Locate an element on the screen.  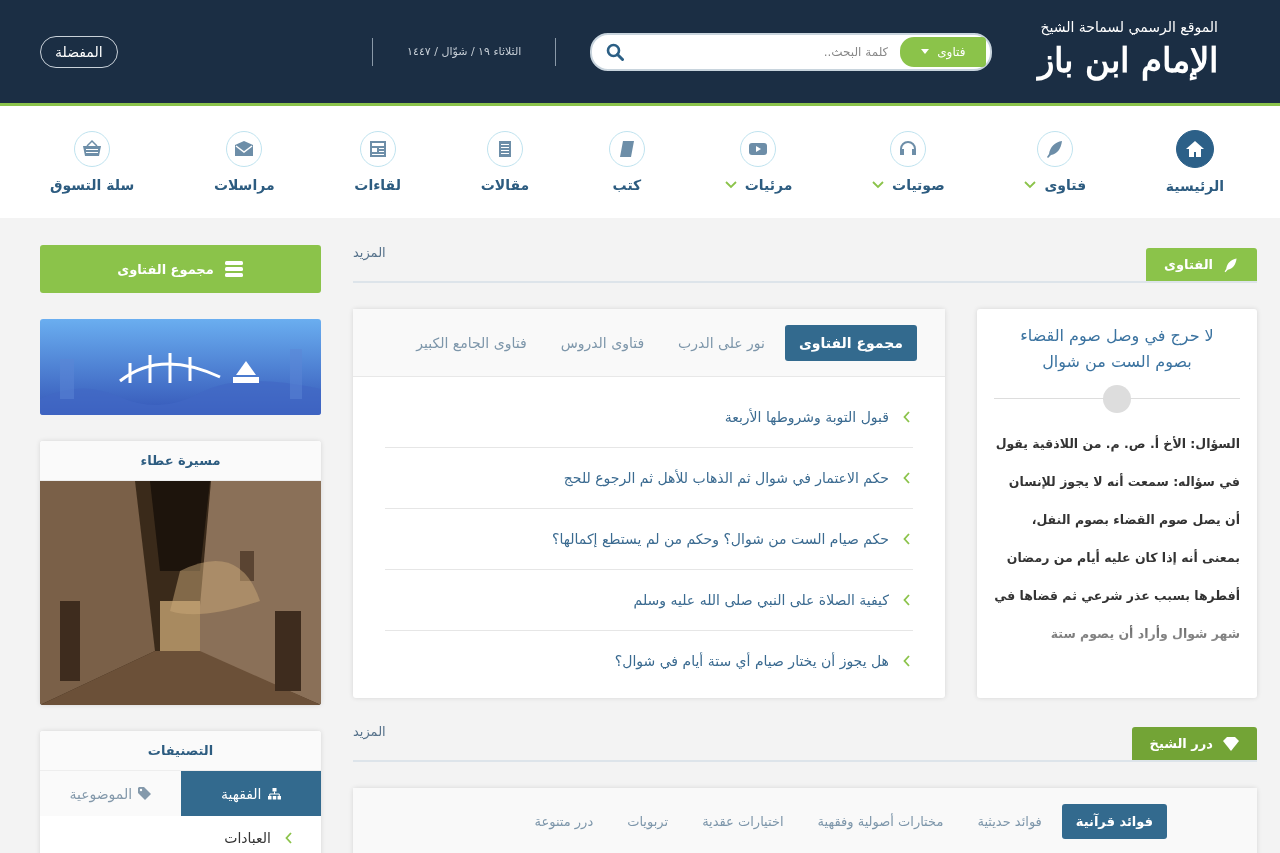
nav-item: فتاوى is located at coordinates (1055, 162).